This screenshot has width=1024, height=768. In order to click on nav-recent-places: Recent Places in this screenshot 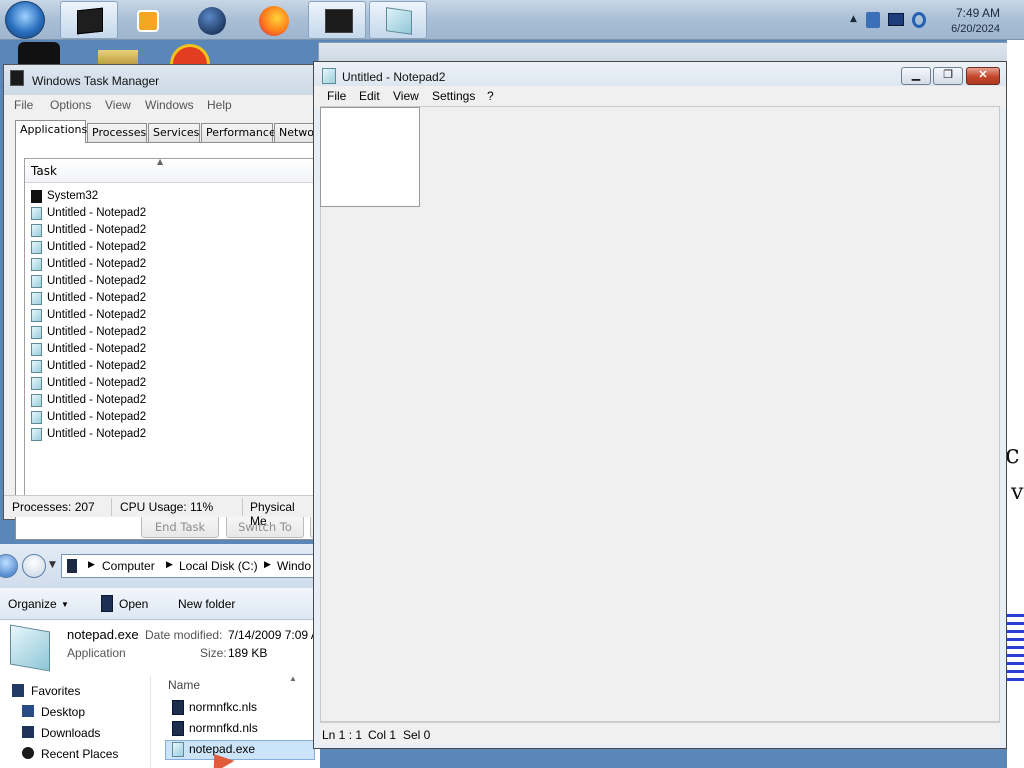, I will do `click(79, 754)`.